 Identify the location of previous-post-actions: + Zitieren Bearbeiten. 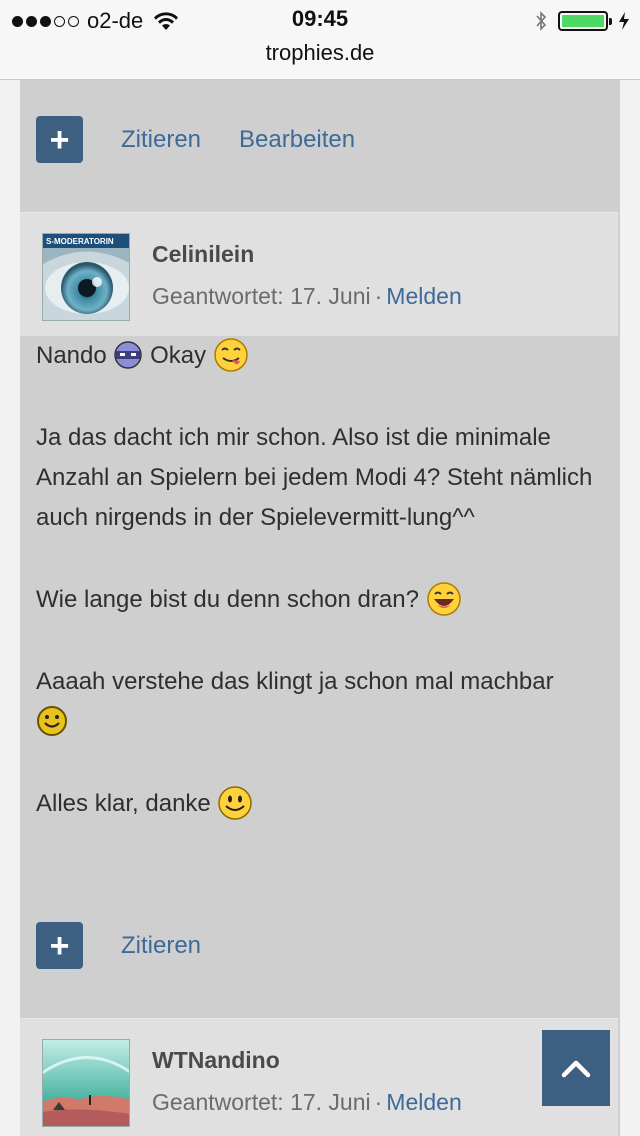
(195, 139).